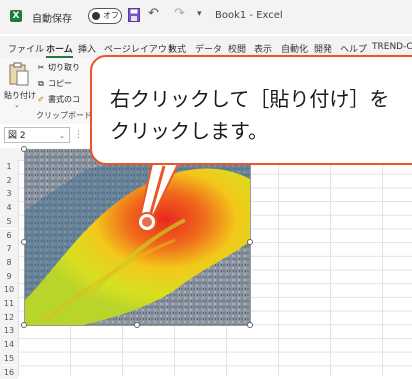 This screenshot has height=379, width=412. I want to click on row-header-6: 6, so click(9, 236).